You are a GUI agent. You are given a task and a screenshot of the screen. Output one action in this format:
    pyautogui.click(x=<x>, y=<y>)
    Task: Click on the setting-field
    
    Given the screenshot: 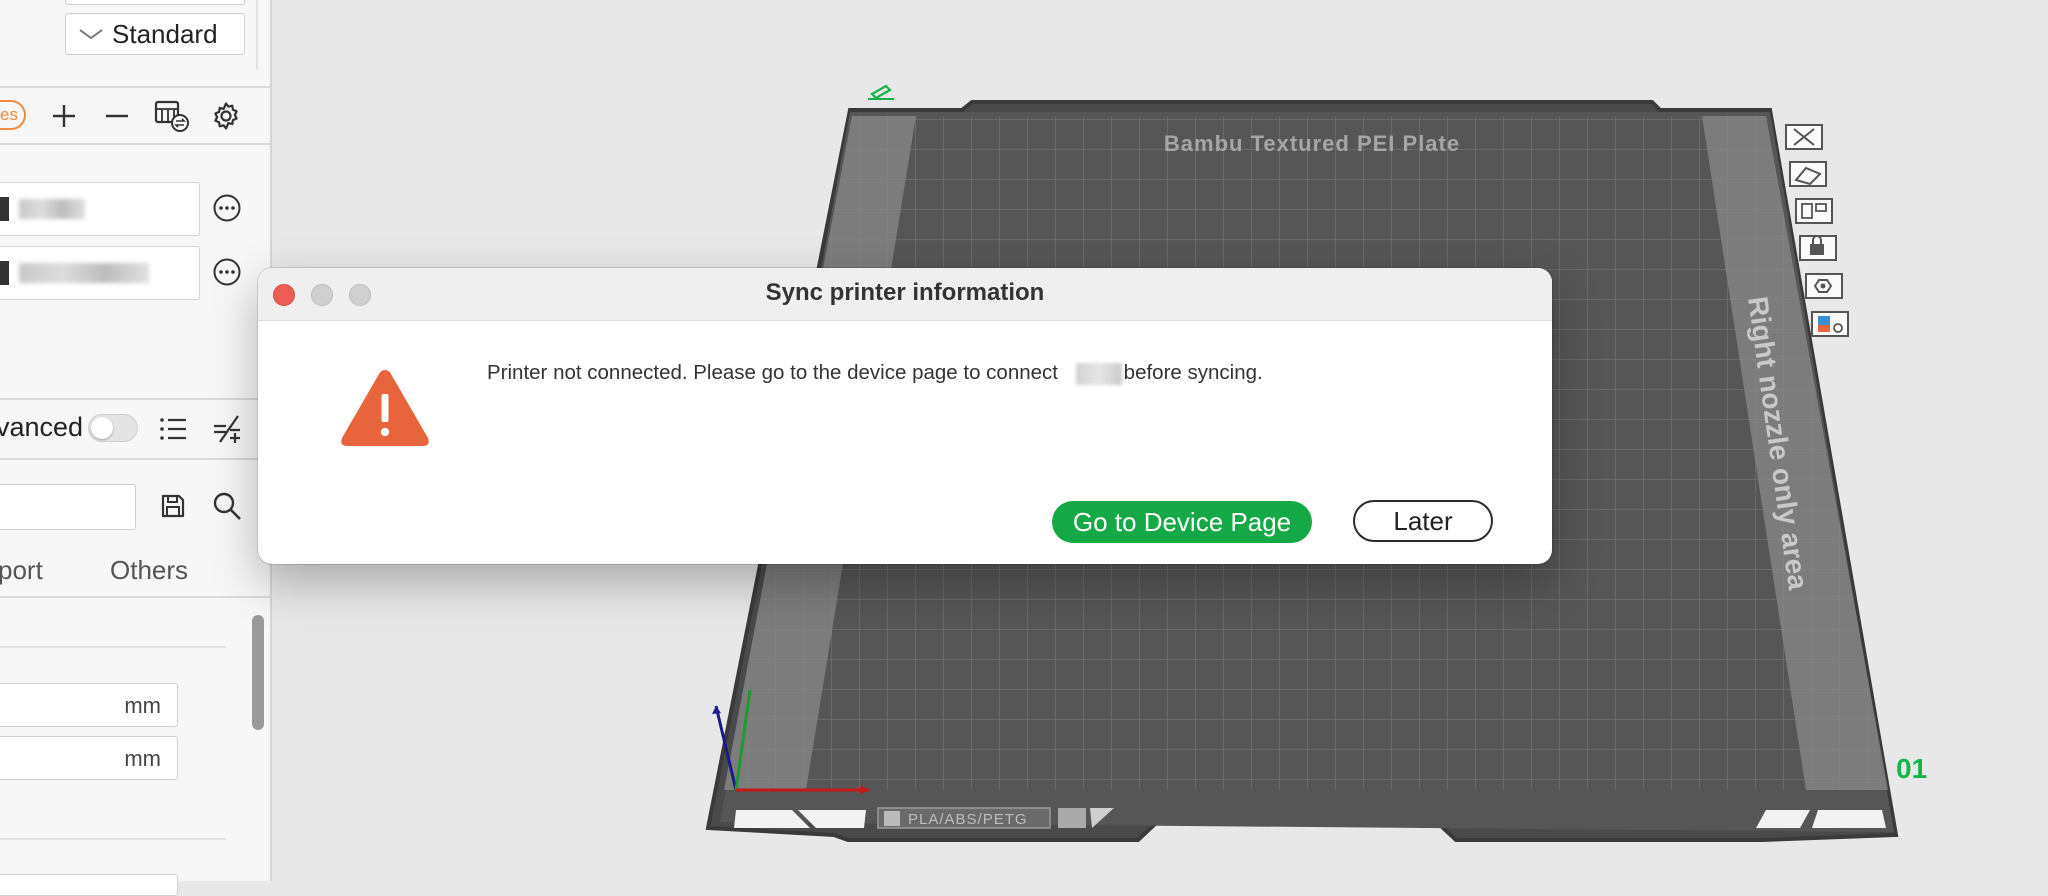 What is the action you would take?
    pyautogui.click(x=89, y=885)
    